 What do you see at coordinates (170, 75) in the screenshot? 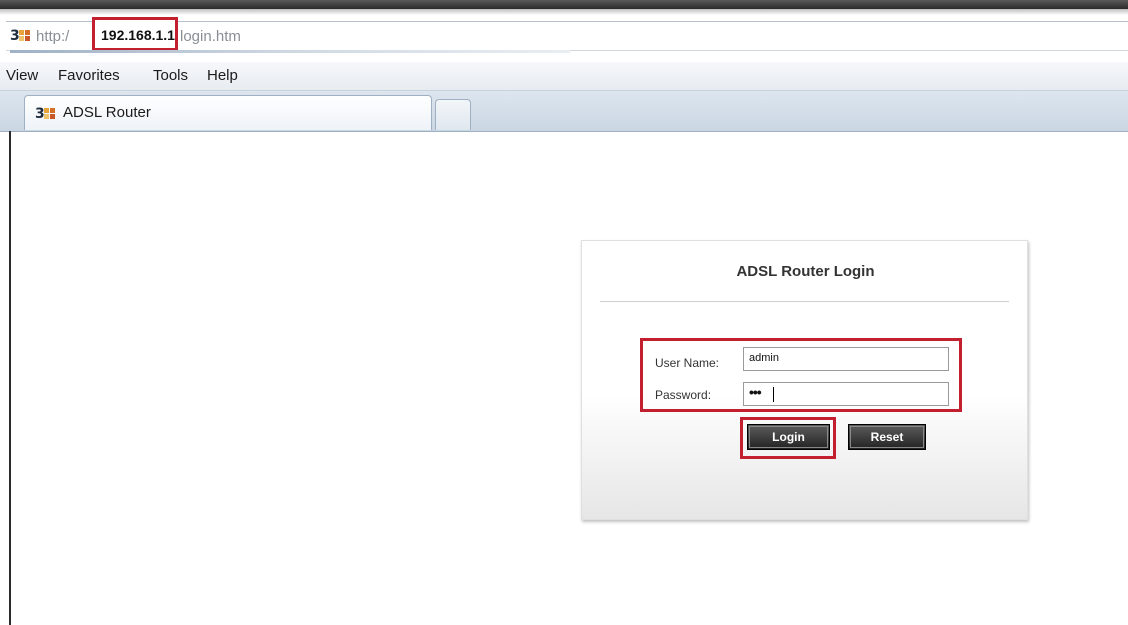
I see `menu-tools: Tools` at bounding box center [170, 75].